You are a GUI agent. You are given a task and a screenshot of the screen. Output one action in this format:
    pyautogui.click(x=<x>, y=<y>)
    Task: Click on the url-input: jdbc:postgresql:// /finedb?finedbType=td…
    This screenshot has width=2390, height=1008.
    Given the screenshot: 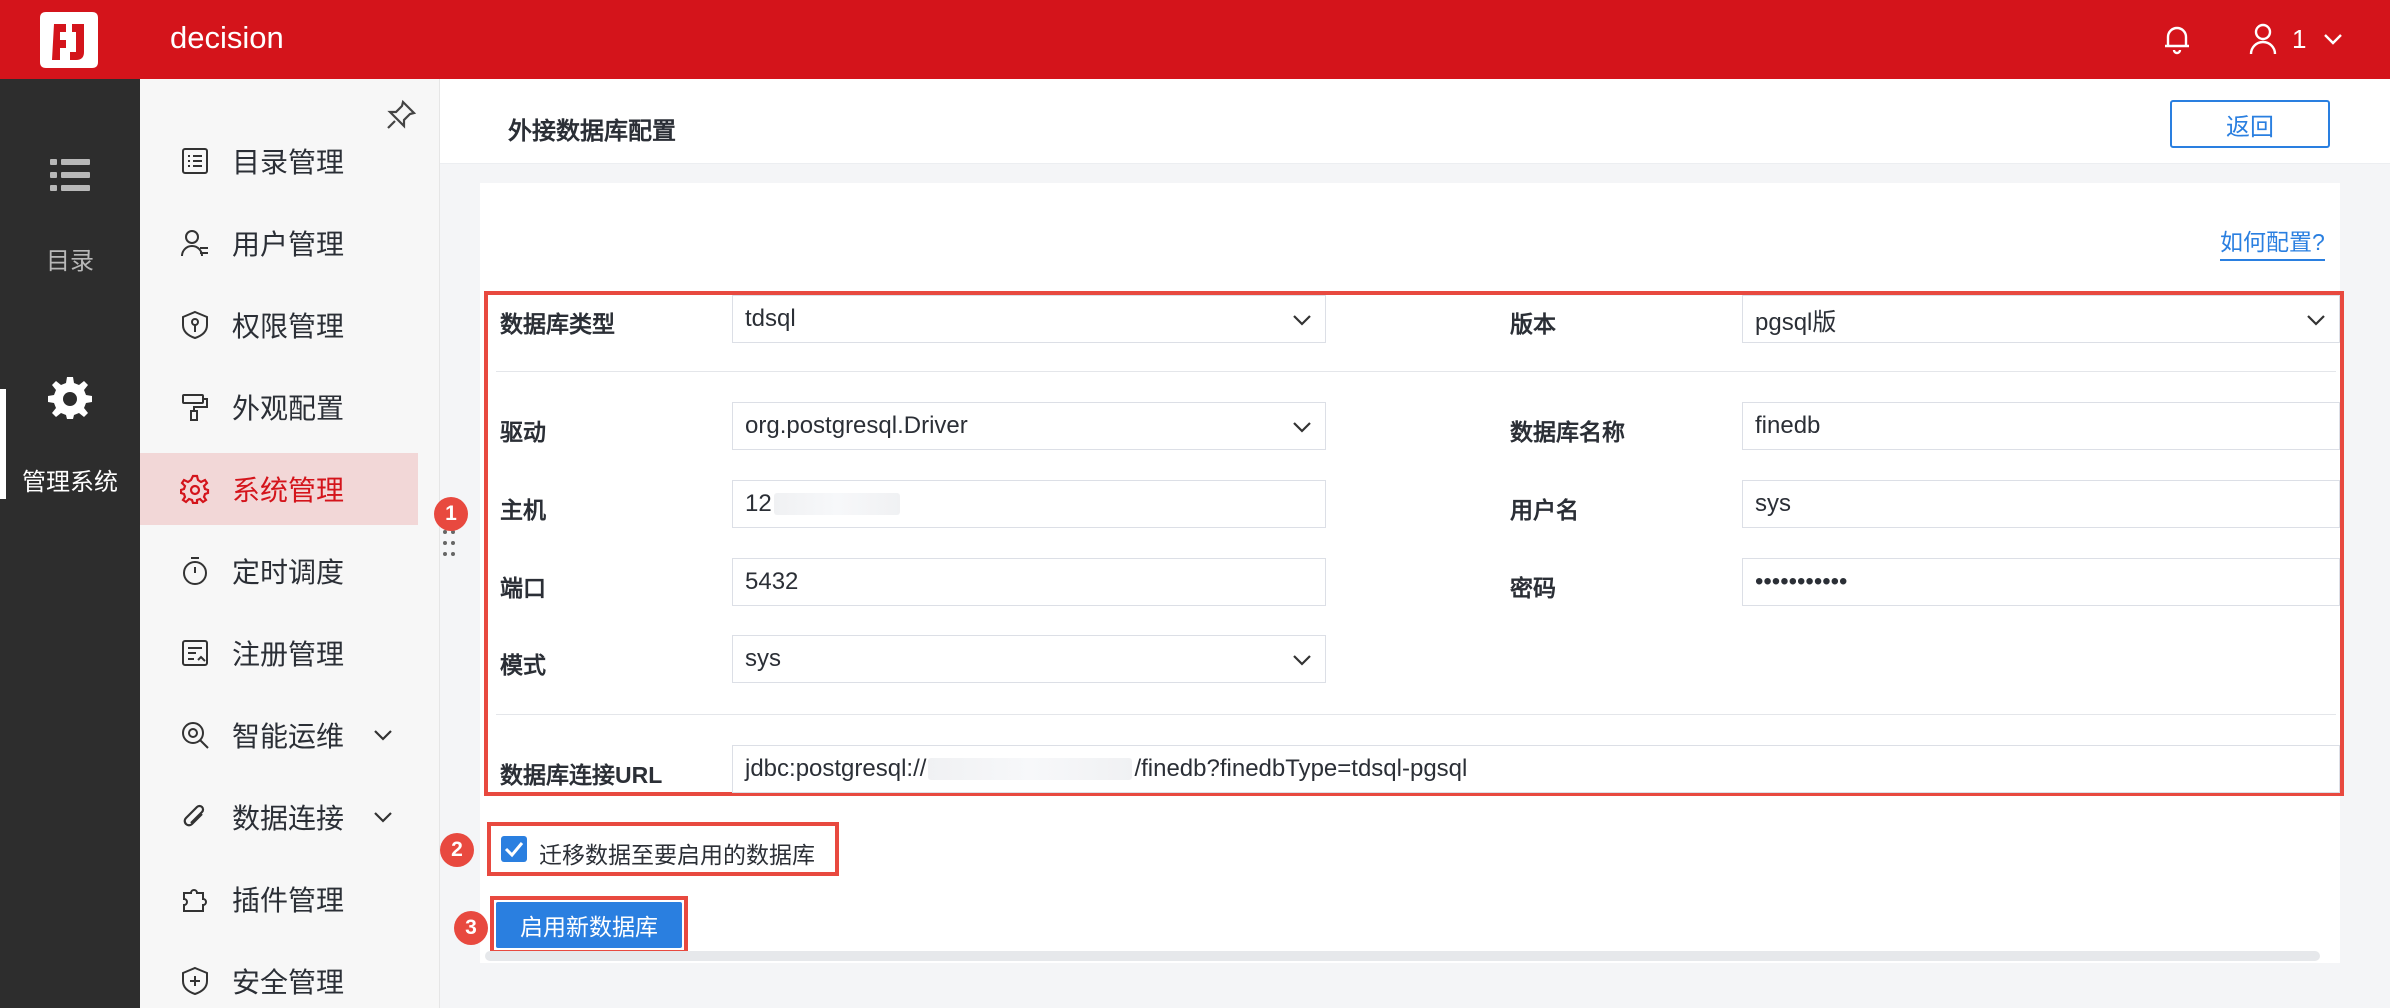 What is the action you would take?
    pyautogui.click(x=1536, y=769)
    